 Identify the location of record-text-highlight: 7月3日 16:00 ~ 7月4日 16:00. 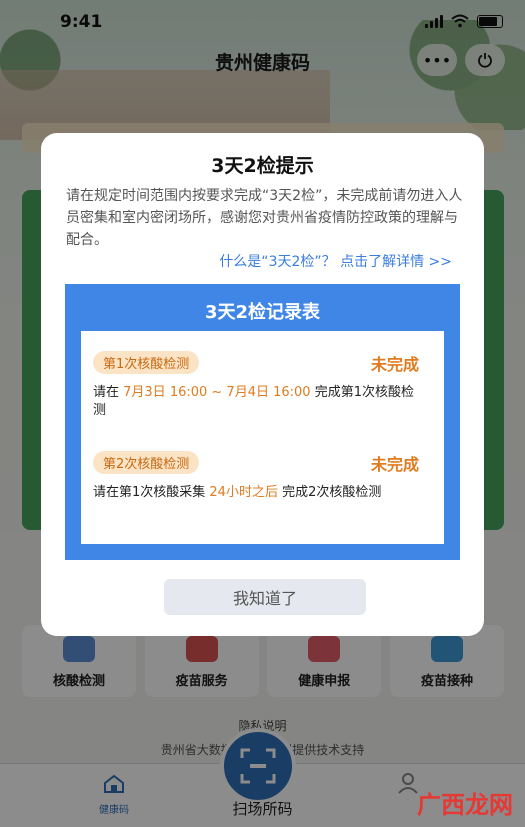
(217, 392).